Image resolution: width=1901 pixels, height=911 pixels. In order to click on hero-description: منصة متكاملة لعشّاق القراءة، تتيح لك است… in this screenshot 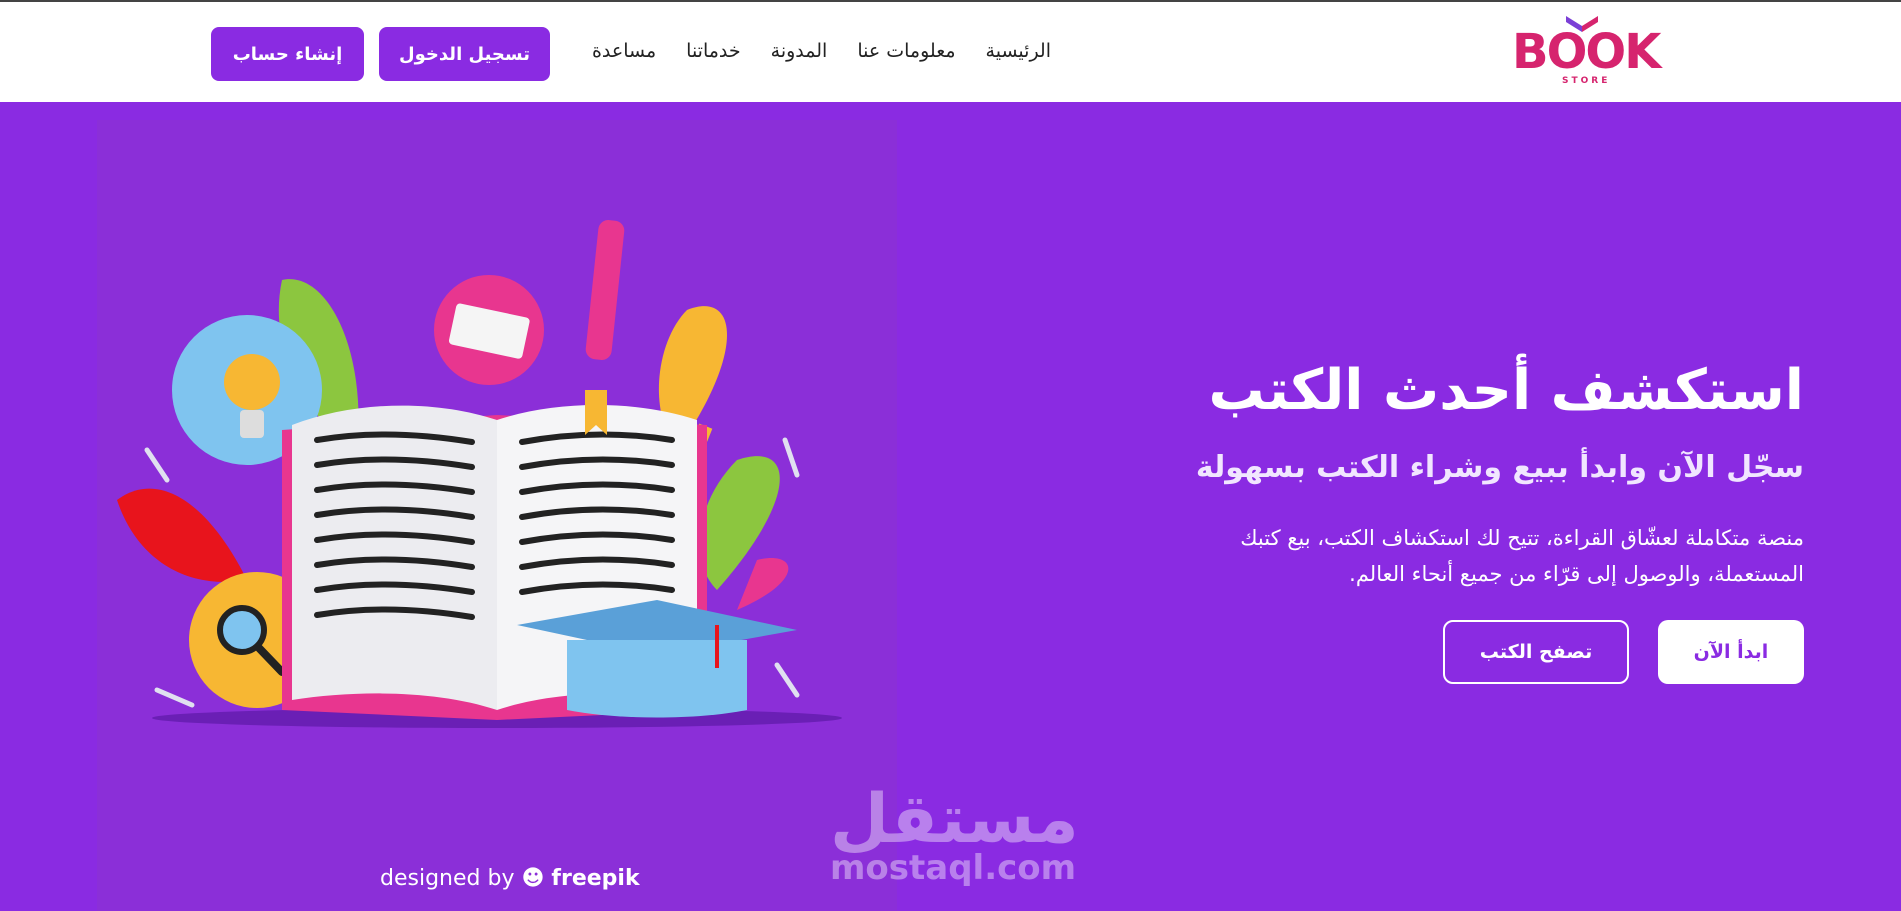, I will do `click(1522, 556)`.